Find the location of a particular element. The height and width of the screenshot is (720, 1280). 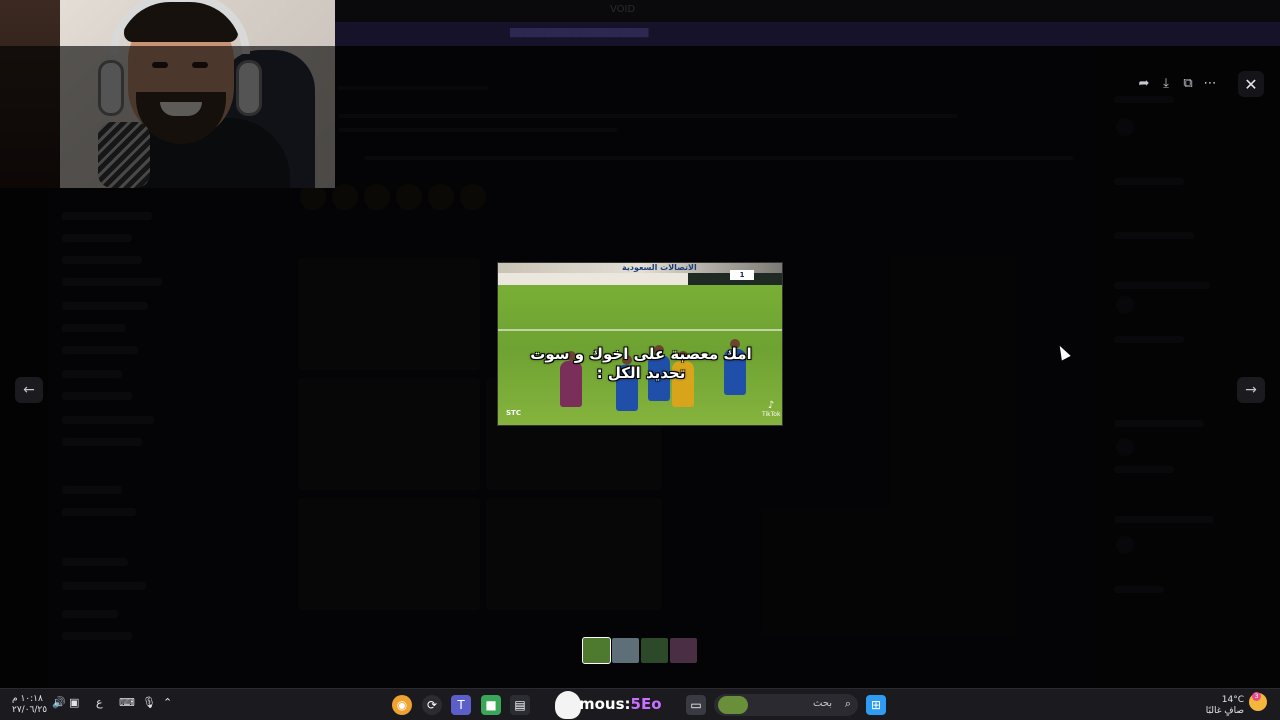

app-icon-chrome: ◉ is located at coordinates (402, 705).